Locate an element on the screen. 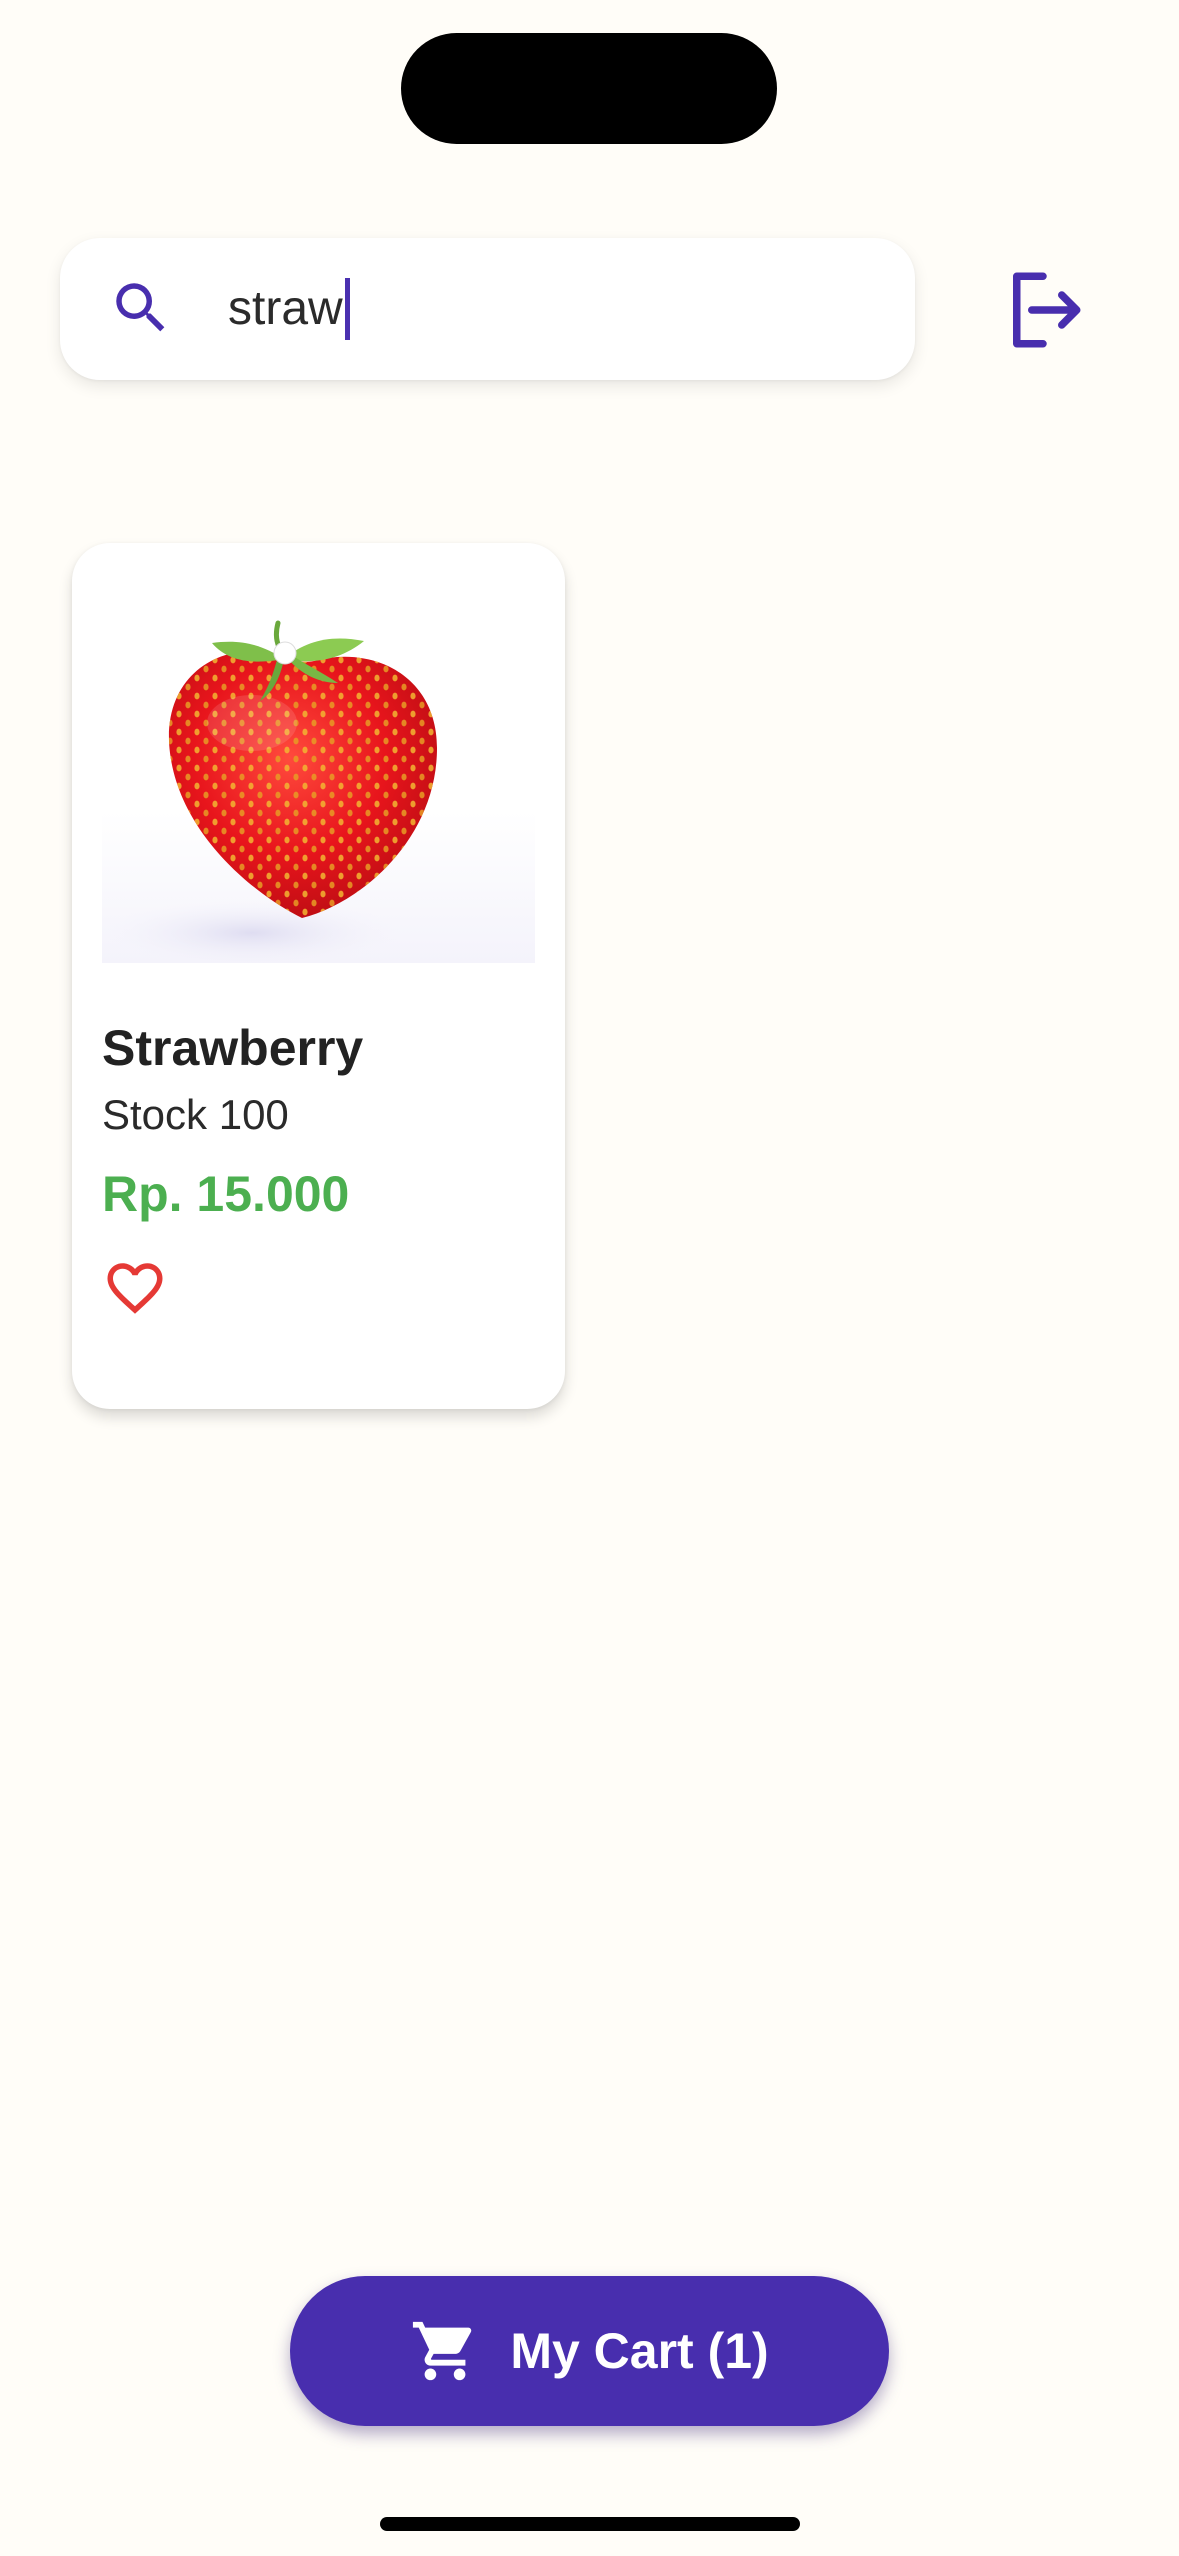  product-image is located at coordinates (318, 773).